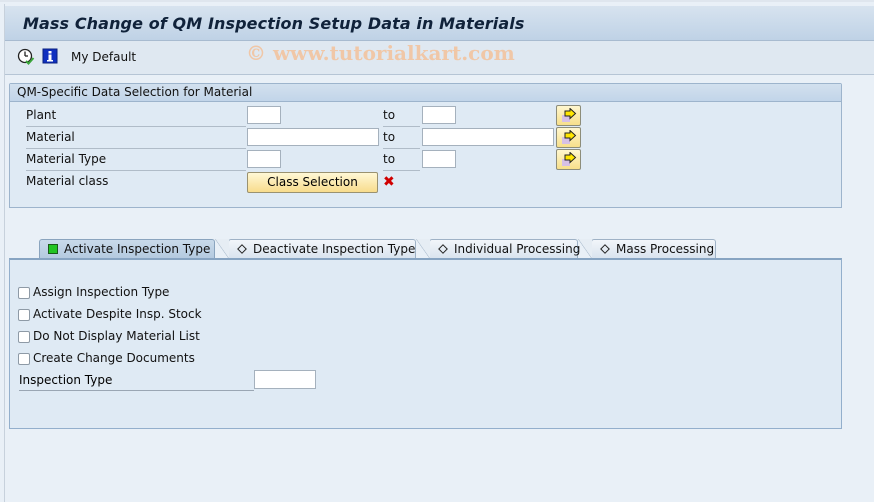 This screenshot has height=502, width=874. I want to click on material-multiple-selection-button, so click(568, 137).